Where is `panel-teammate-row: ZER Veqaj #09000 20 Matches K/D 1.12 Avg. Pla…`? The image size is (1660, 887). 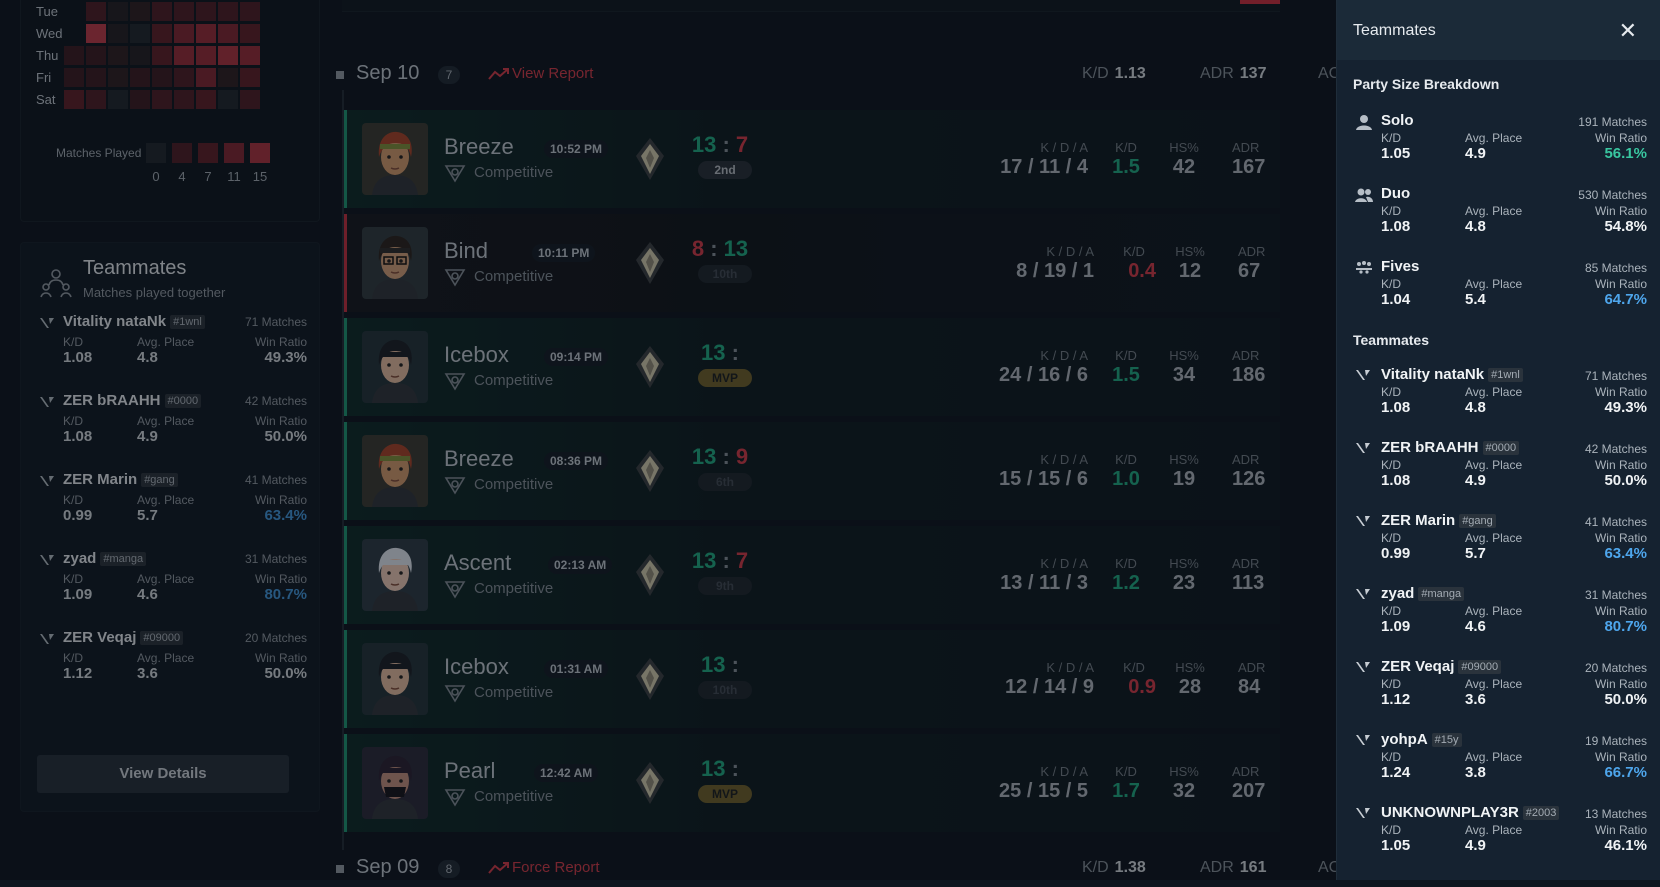
panel-teammate-row: ZER Veqaj #09000 20 Matches K/D 1.12 Avg. Pla… is located at coordinates (1498, 691).